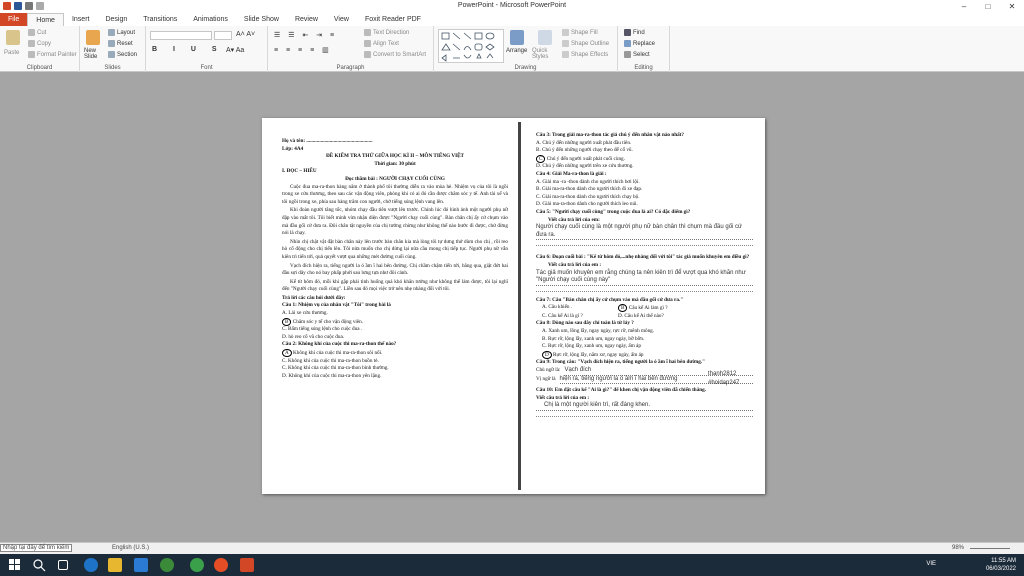 Image resolution: width=1024 pixels, height=576 pixels. Describe the element at coordinates (305, 35) in the screenshot. I see `list-buttons: ☰ ☰ ⇤ ⇥ ≡` at that location.